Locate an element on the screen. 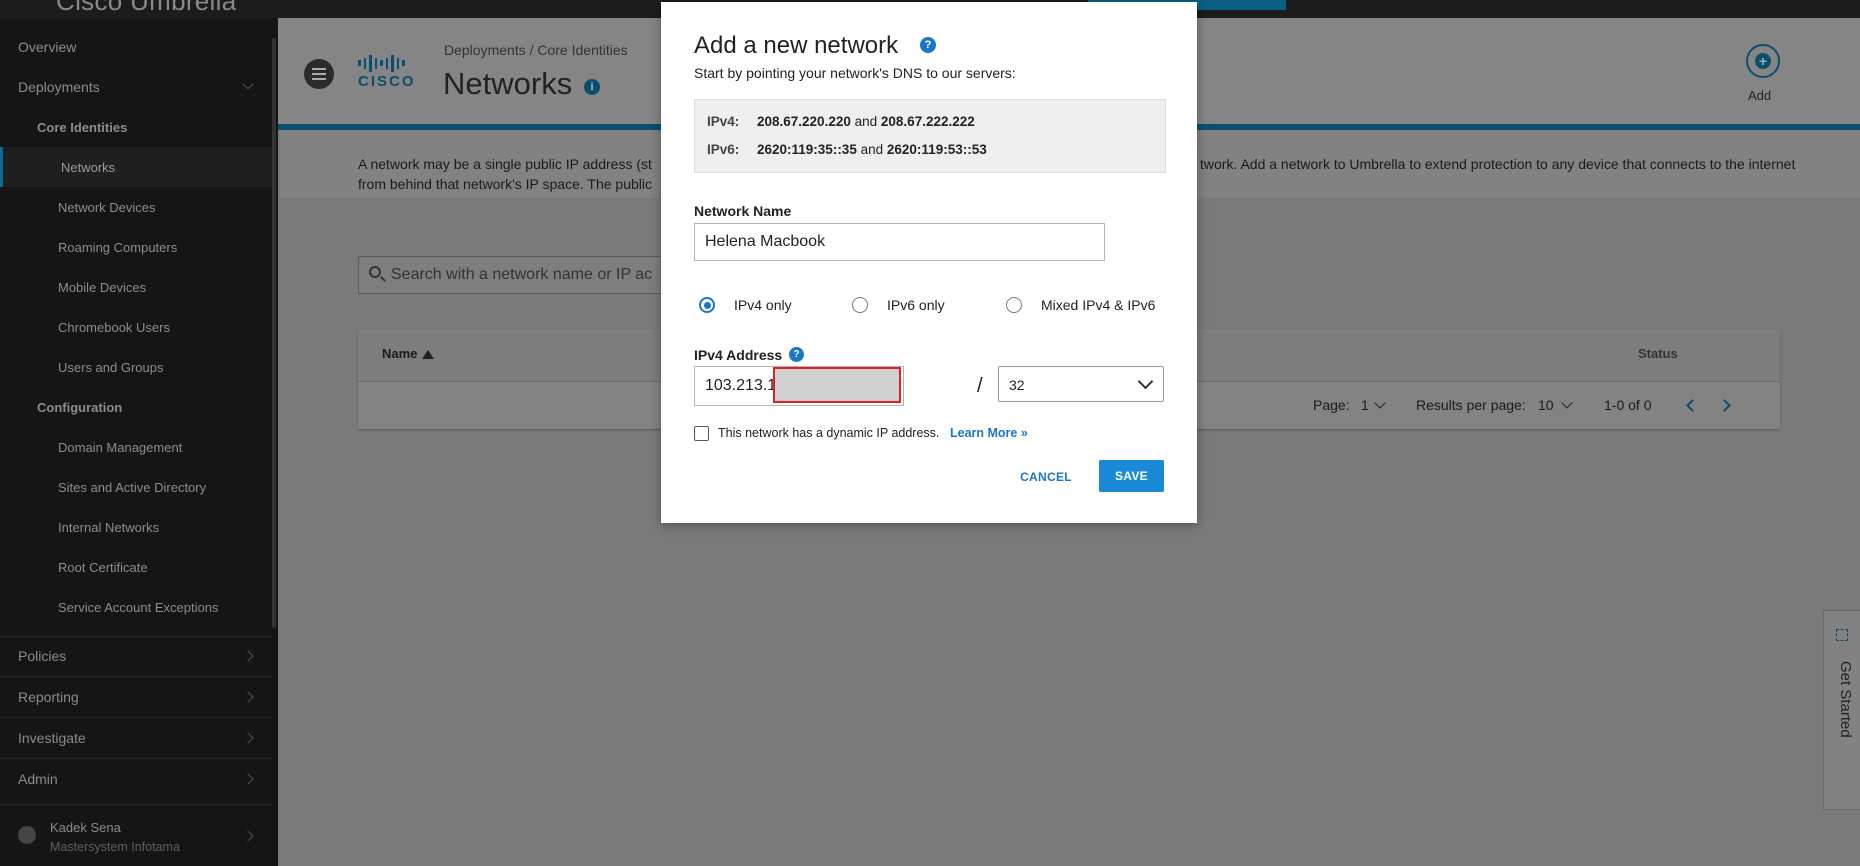  cisco-logo-text: CISCO is located at coordinates (387, 81).